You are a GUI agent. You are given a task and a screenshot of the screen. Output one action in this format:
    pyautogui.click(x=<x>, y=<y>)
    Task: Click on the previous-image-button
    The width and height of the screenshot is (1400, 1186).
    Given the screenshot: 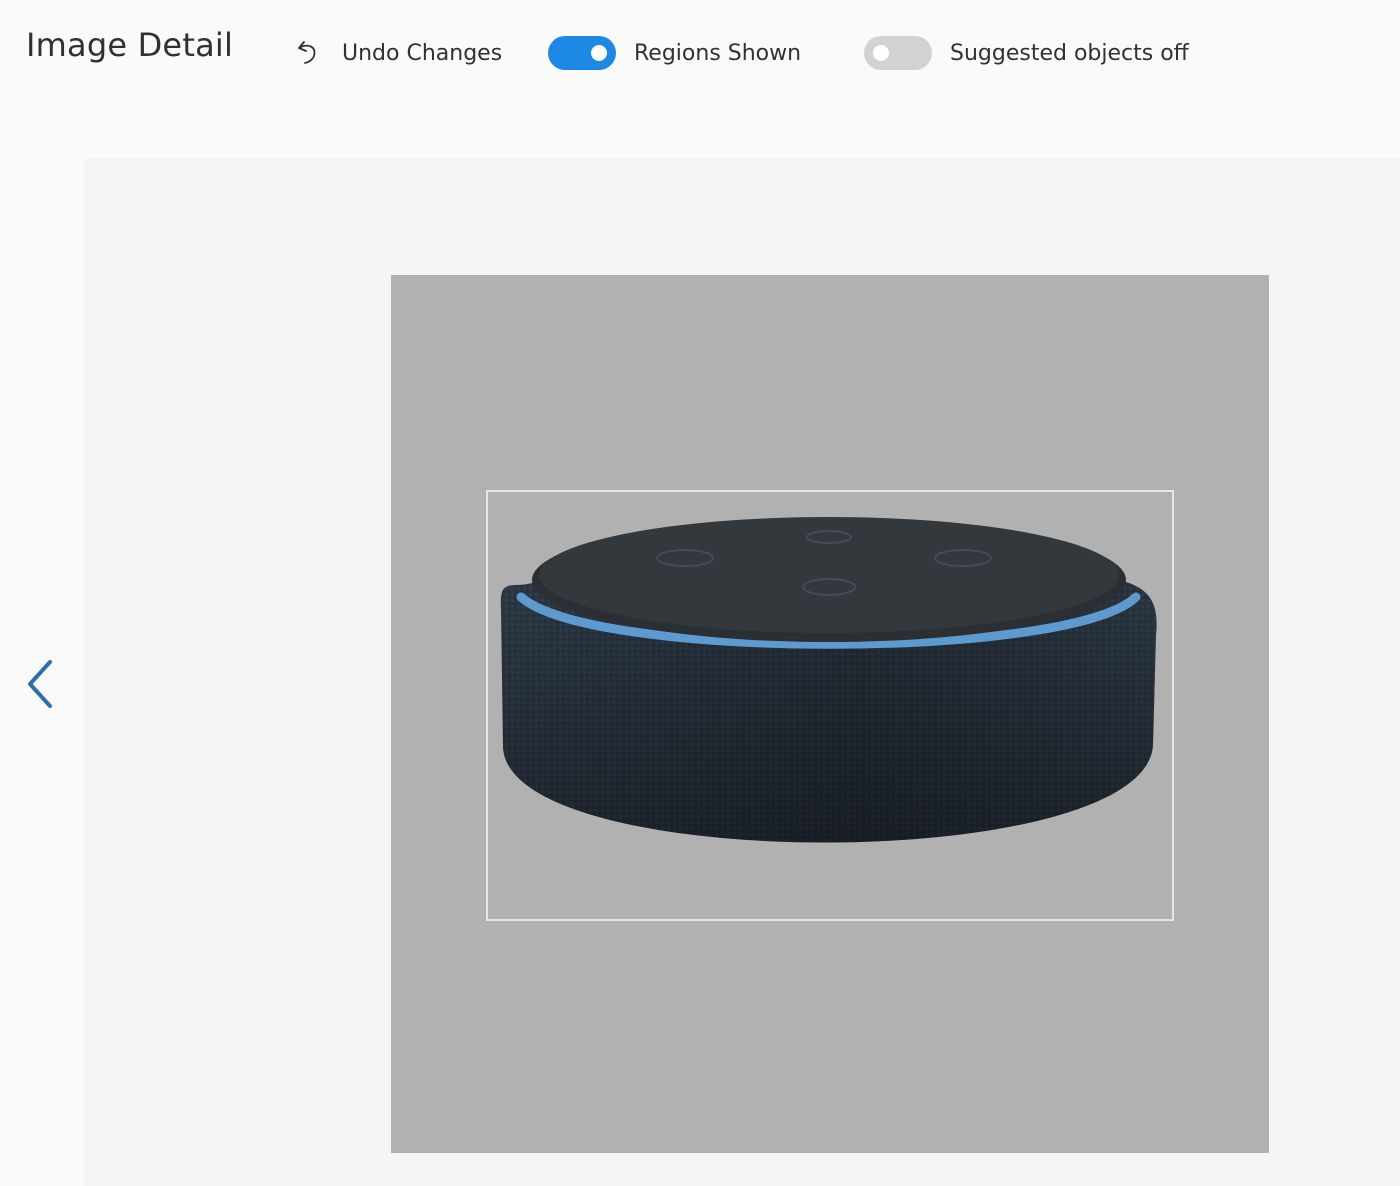 What is the action you would take?
    pyautogui.click(x=40, y=684)
    